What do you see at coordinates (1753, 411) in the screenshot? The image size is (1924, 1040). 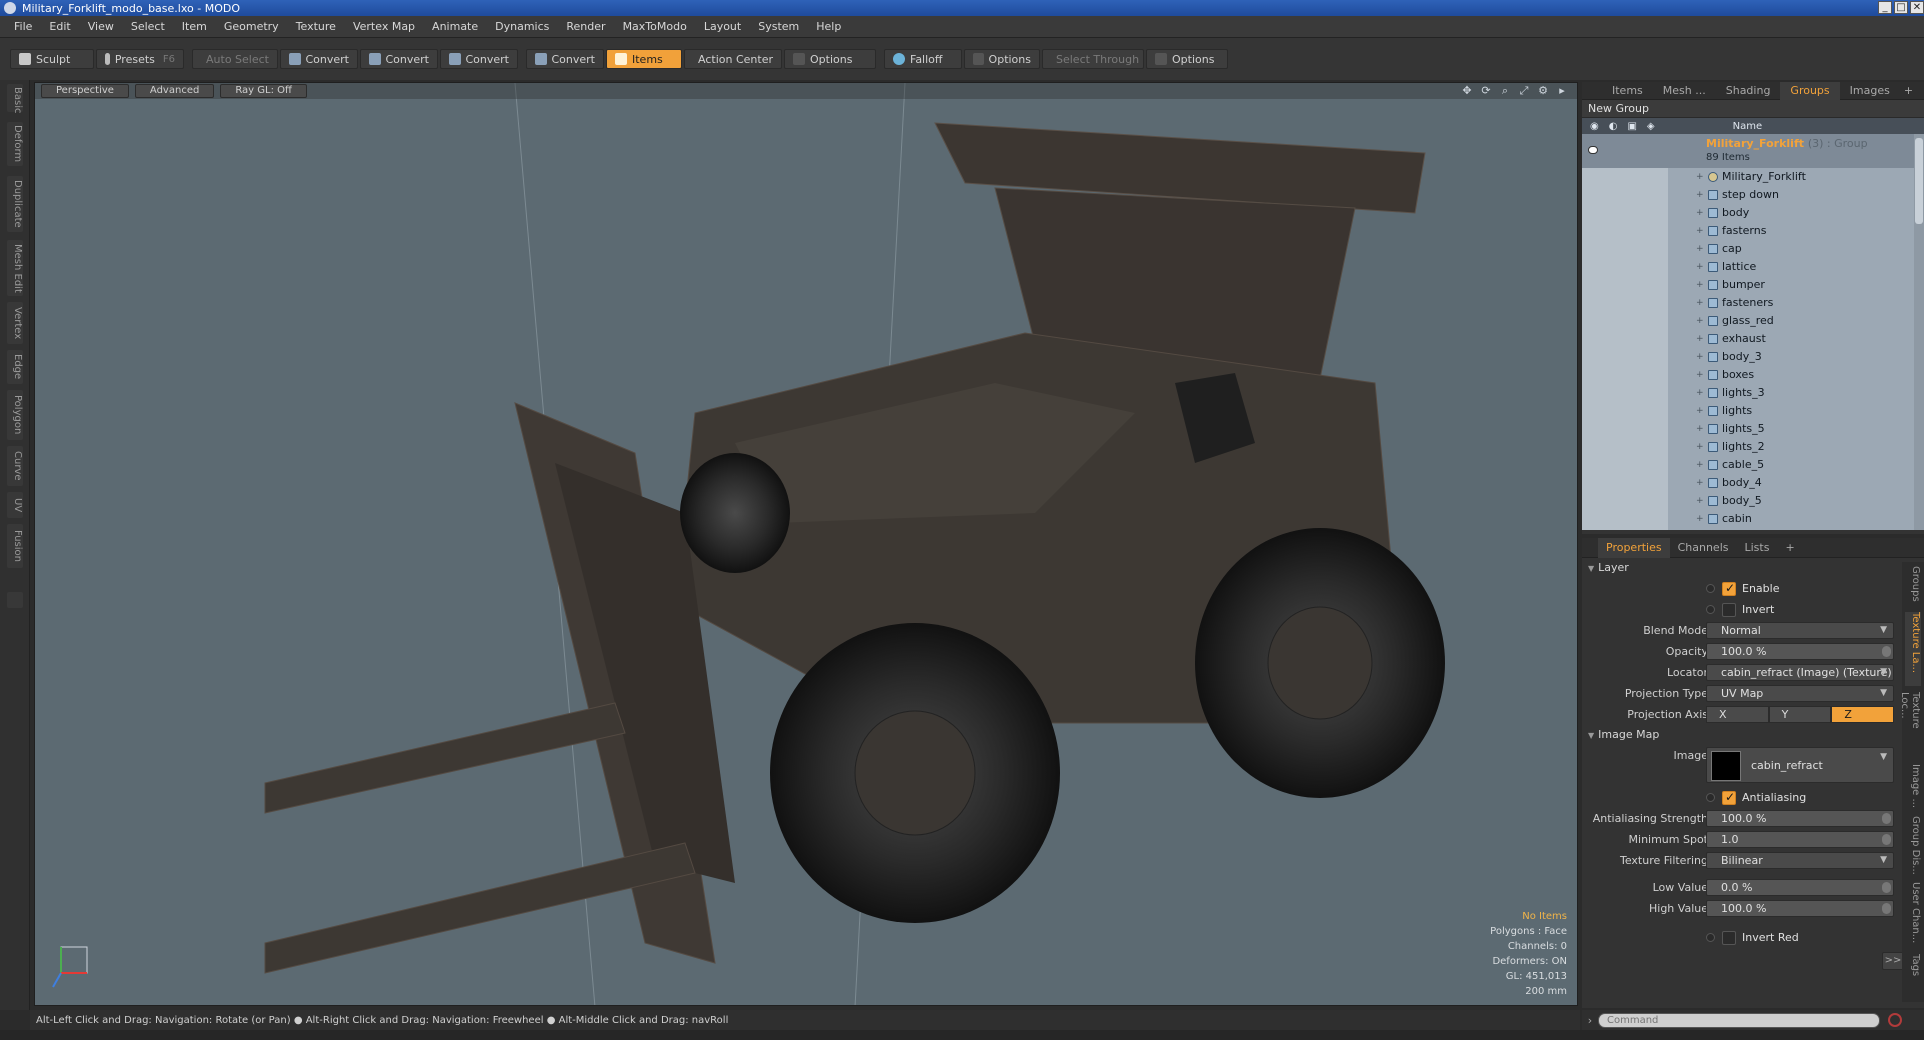 I see `list-item: + lights` at bounding box center [1753, 411].